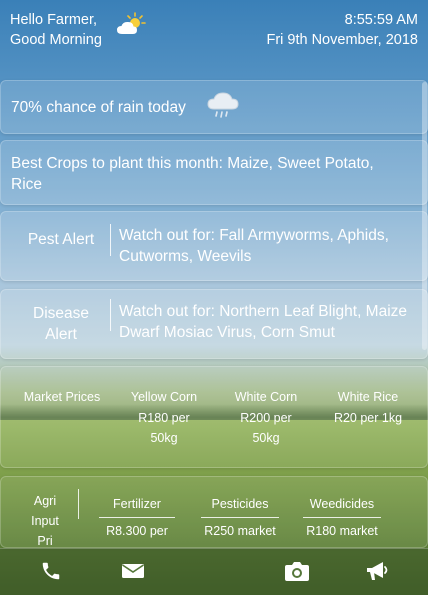 Image resolution: width=428 pixels, height=595 pixels. Describe the element at coordinates (164, 397) in the screenshot. I see `price-item-name: Yellow Corn` at that location.